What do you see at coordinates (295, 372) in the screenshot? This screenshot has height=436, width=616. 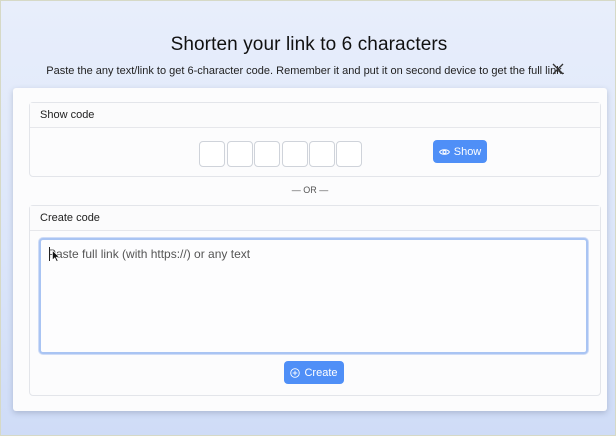 I see `plus-circle-icon` at bounding box center [295, 372].